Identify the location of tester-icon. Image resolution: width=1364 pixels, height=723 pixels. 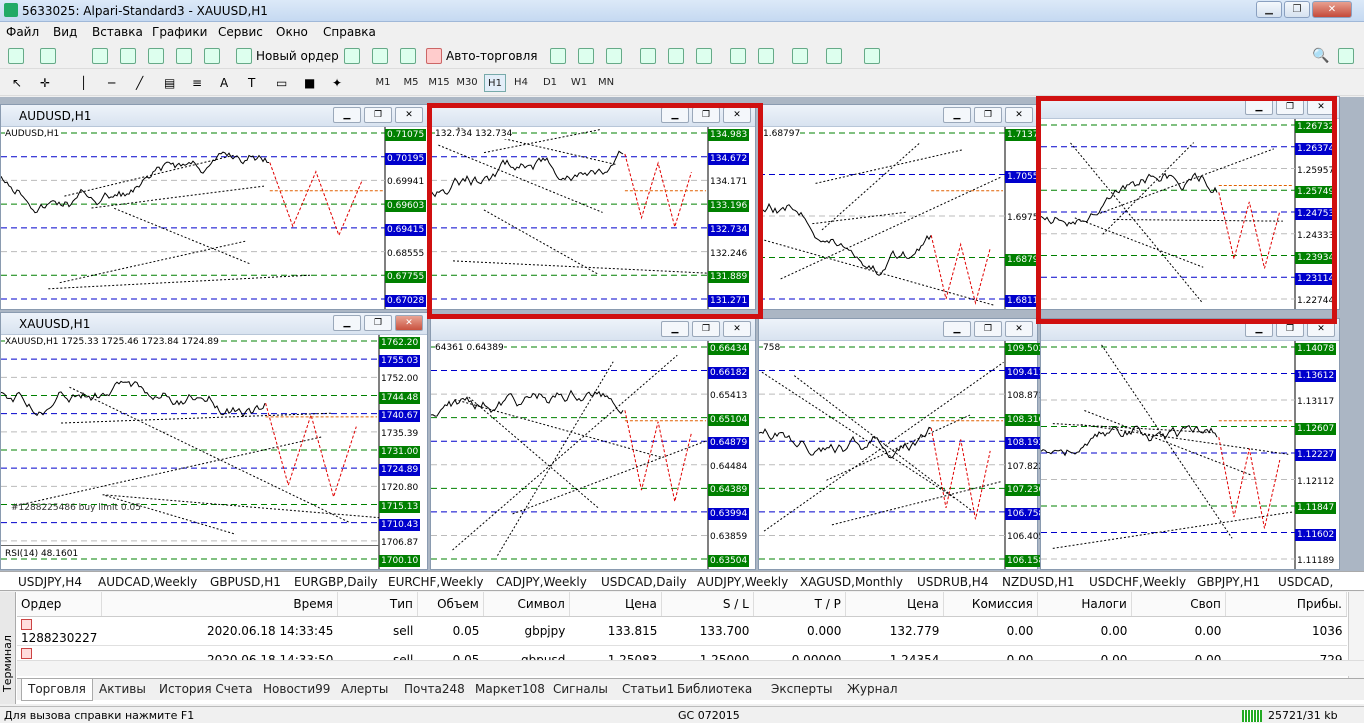
(212, 56).